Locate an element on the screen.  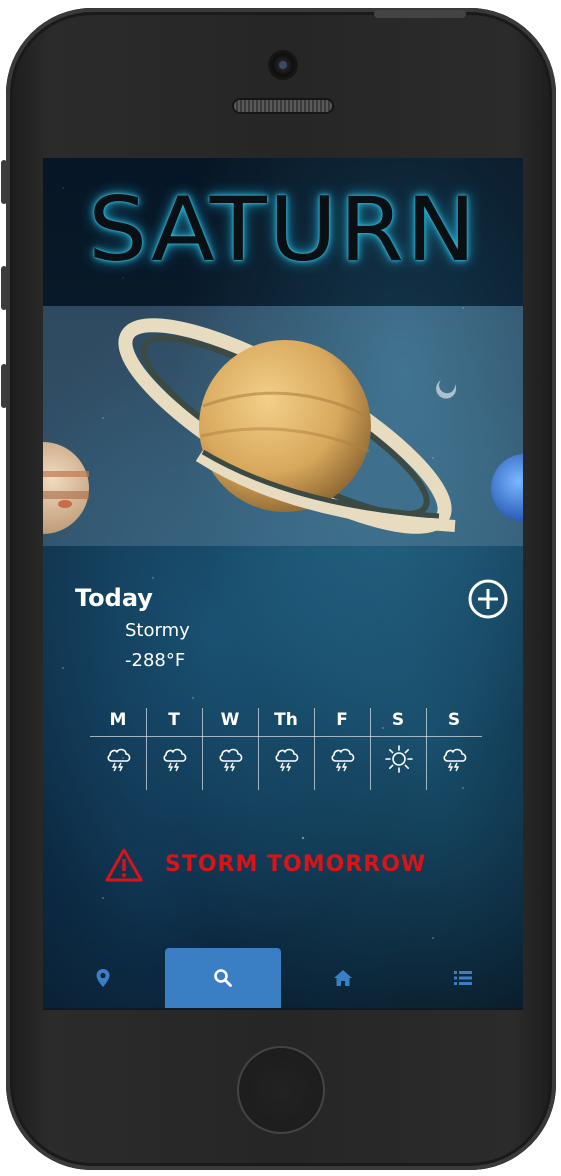
front-camera is located at coordinates (283, 65).